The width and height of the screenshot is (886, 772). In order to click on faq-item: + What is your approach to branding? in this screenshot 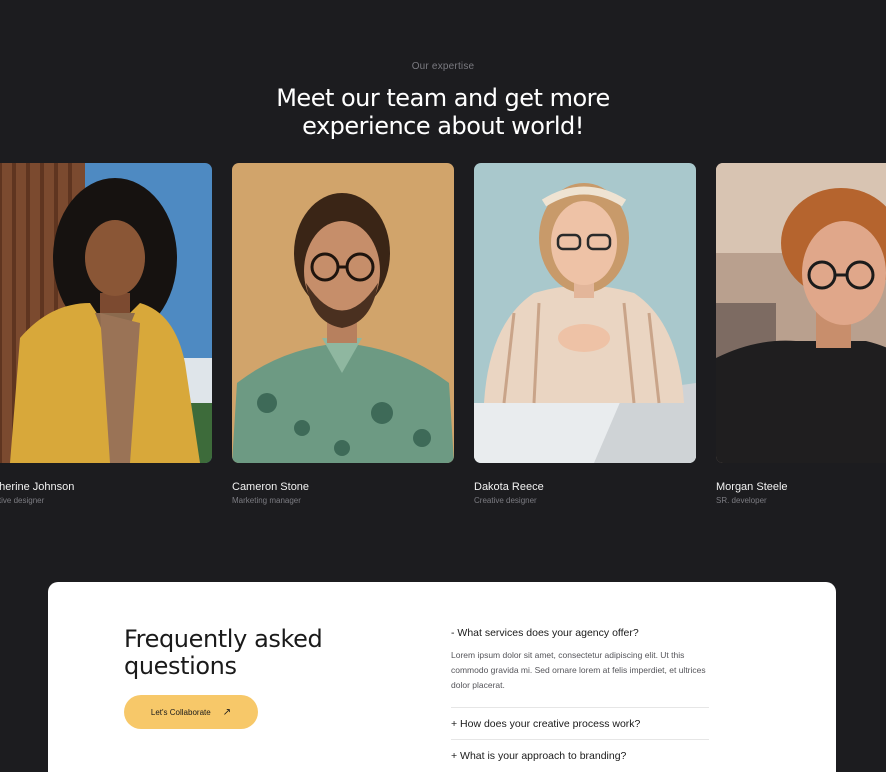, I will do `click(580, 755)`.